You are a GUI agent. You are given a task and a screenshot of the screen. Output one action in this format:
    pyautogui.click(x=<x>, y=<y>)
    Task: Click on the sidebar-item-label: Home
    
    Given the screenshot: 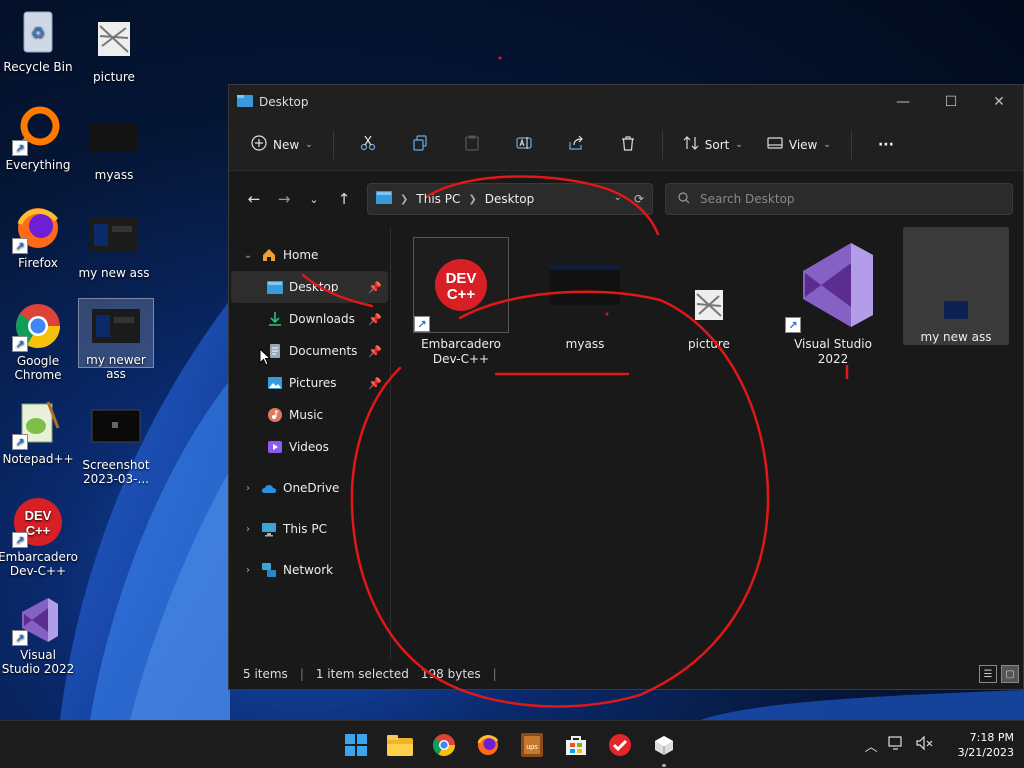 What is the action you would take?
    pyautogui.click(x=301, y=255)
    